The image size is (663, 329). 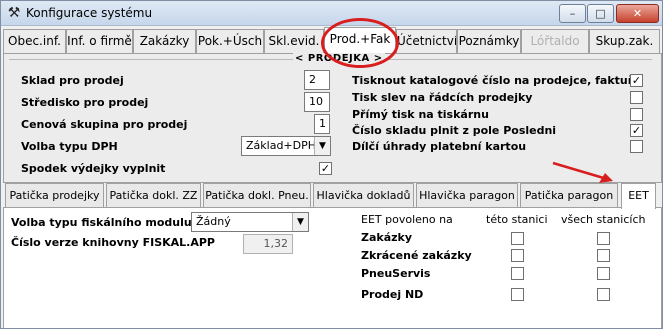 What do you see at coordinates (250, 222) in the screenshot?
I see `fiskal-modul-select: Žádný ▼` at bounding box center [250, 222].